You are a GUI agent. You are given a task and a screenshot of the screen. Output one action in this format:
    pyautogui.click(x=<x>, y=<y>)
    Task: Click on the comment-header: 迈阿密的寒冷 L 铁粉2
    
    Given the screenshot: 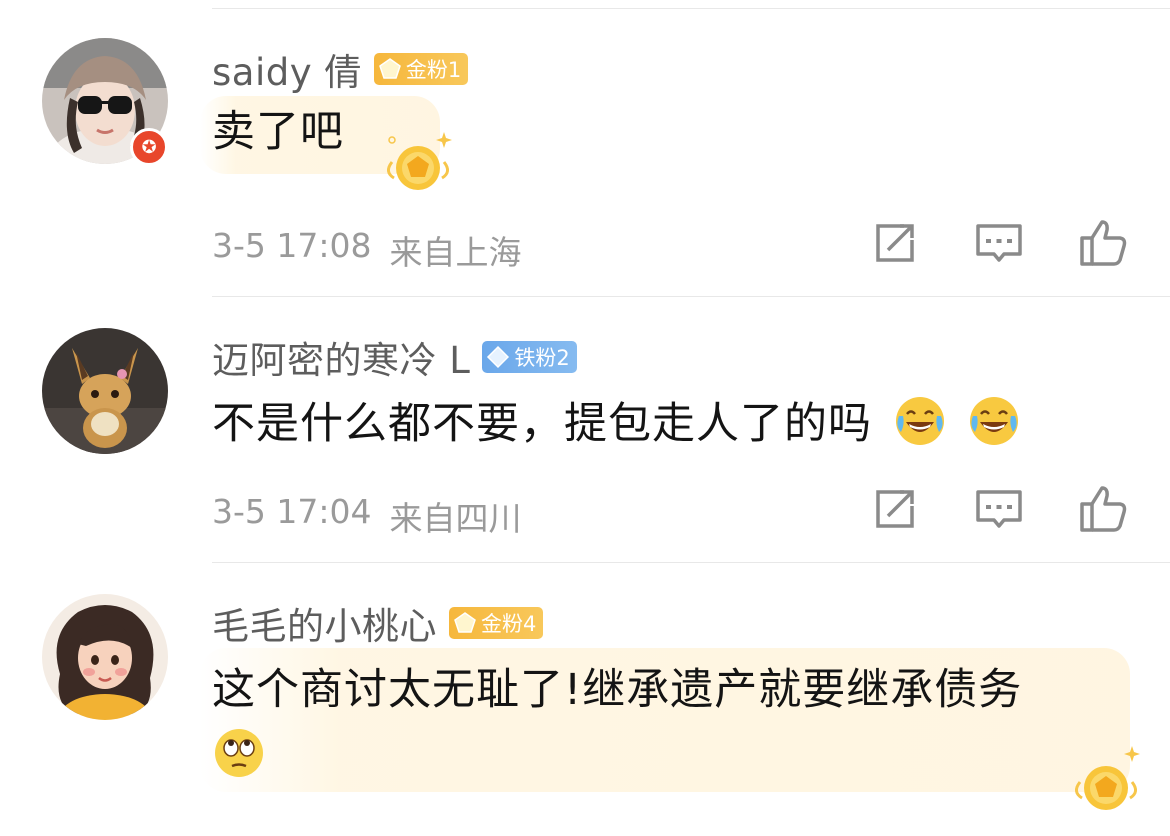 What is the action you would take?
    pyautogui.click(x=394, y=357)
    